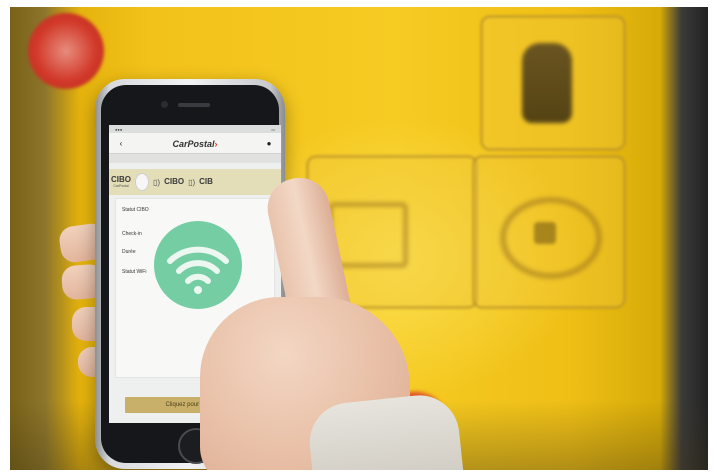  What do you see at coordinates (66, 51) in the screenshot?
I see `red-button-blurred` at bounding box center [66, 51].